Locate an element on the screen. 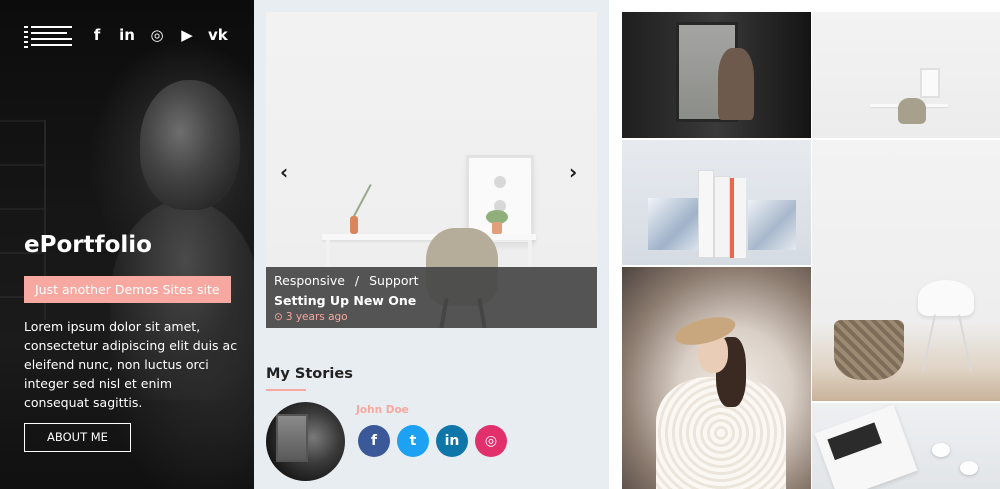 Image resolution: width=1000 pixels, height=489 pixels. slide-image-pot is located at coordinates (497, 228).